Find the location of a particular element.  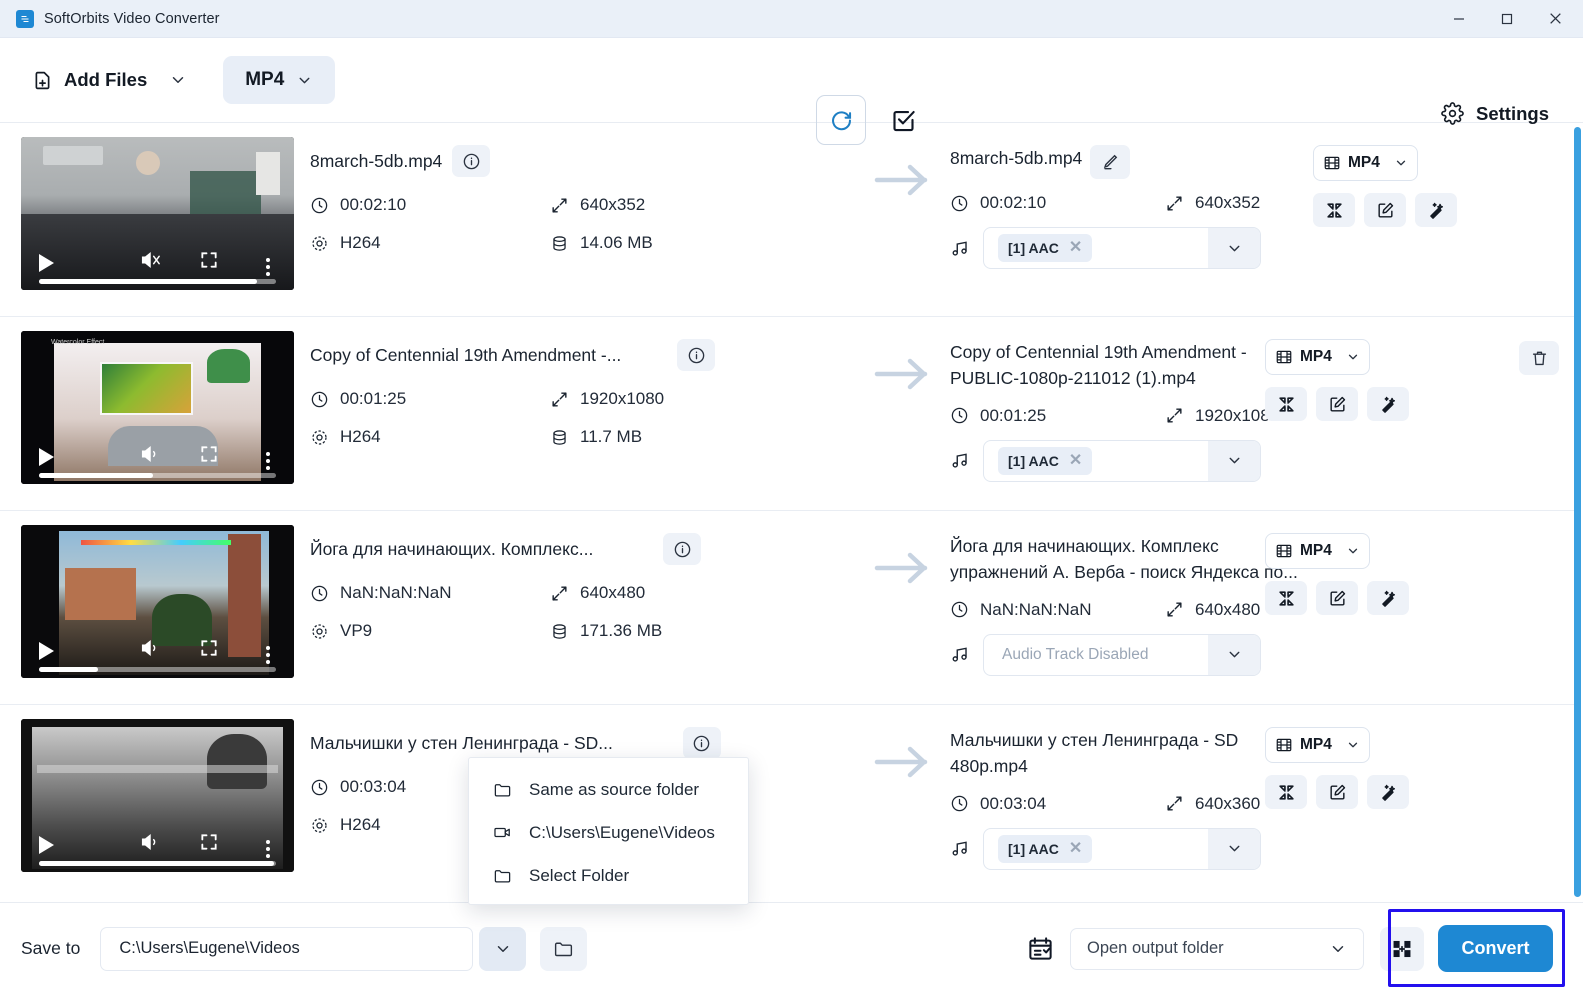

output-action-select: Open output folder is located at coordinates (1217, 948).